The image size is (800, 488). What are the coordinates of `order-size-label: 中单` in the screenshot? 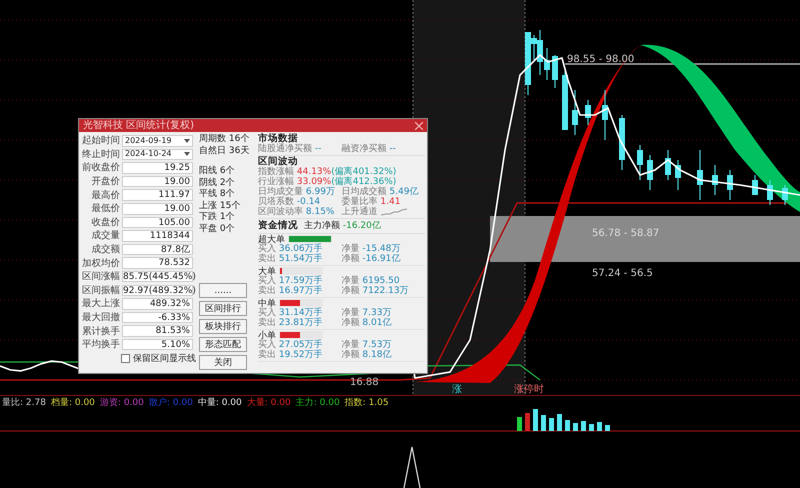 It's located at (267, 303).